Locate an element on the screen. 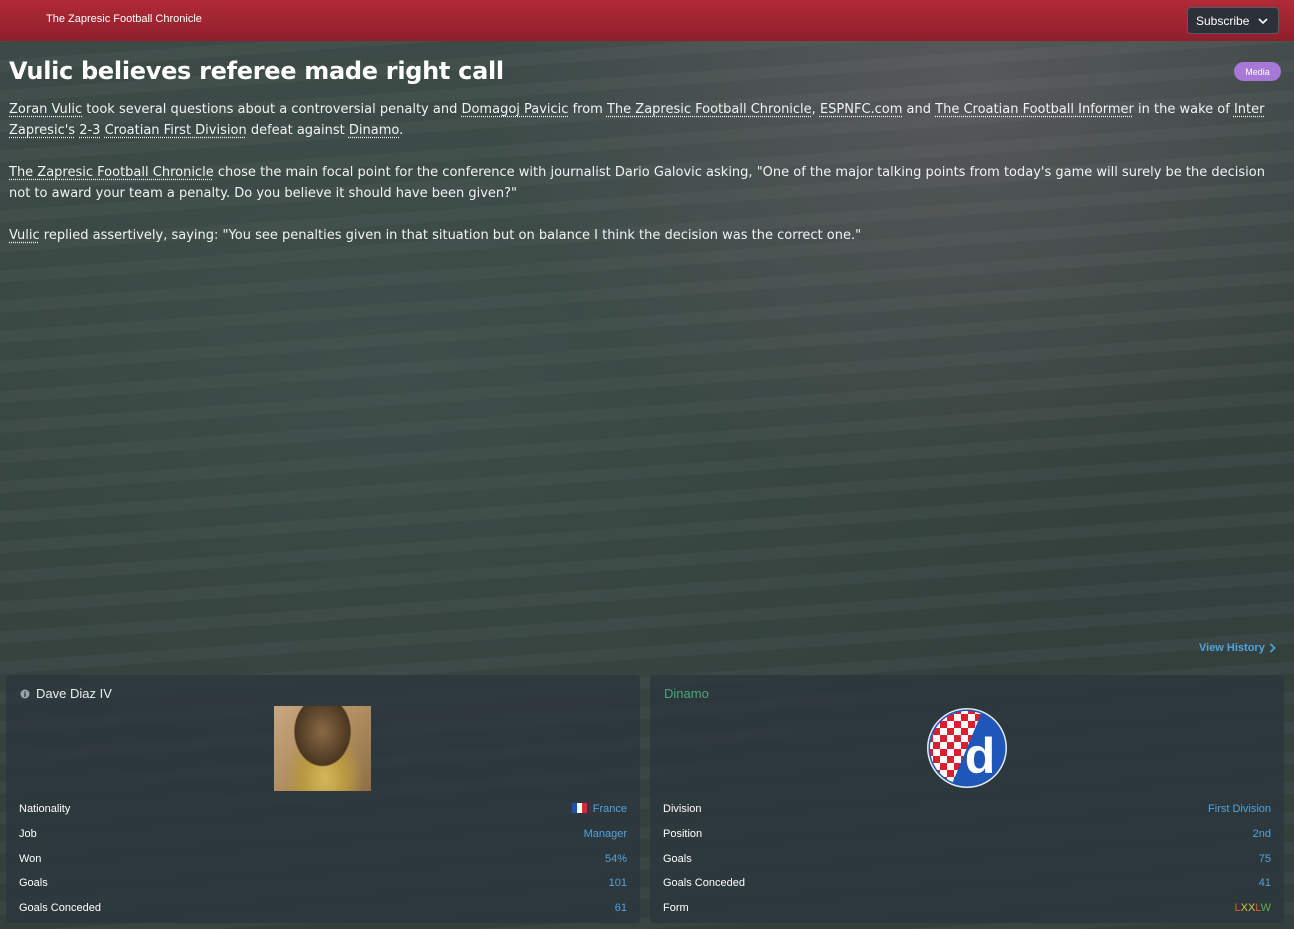 Image resolution: width=1294 pixels, height=929 pixels. detail-label: Division is located at coordinates (682, 809).